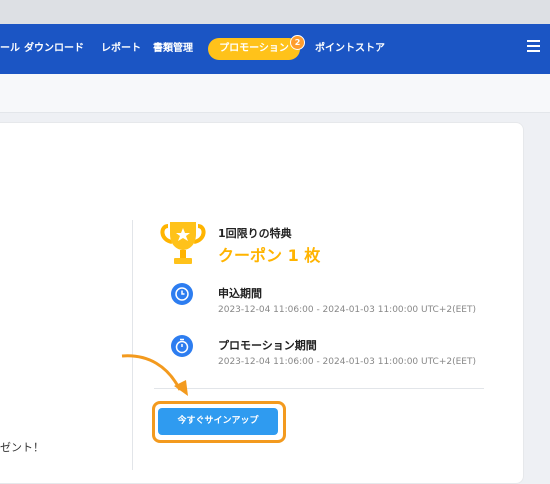 The image size is (550, 484). What do you see at coordinates (533, 46) in the screenshot?
I see `menu-icon` at bounding box center [533, 46].